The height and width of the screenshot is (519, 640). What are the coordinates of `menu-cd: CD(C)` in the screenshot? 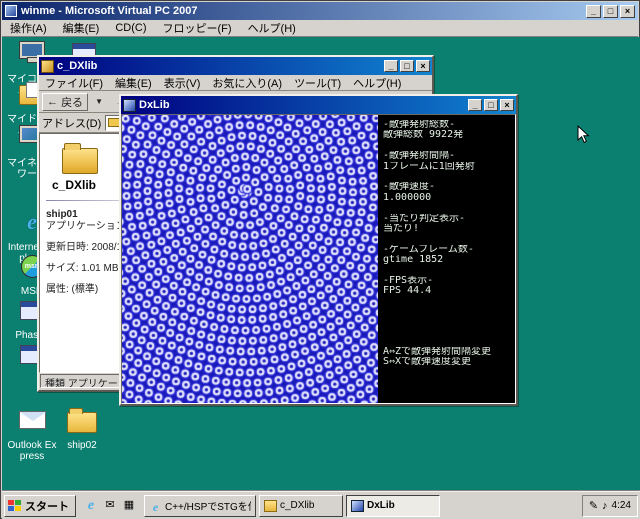 It's located at (130, 28).